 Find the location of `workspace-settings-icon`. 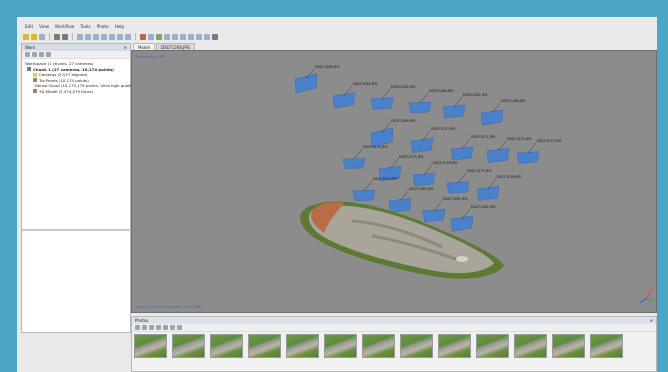

workspace-settings-icon is located at coordinates (48, 54).